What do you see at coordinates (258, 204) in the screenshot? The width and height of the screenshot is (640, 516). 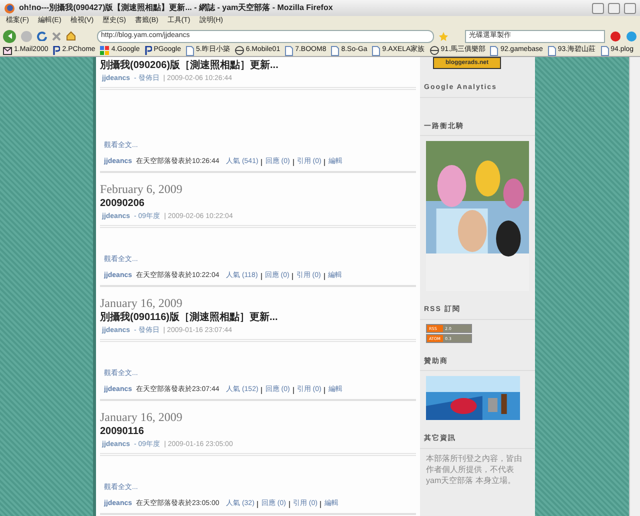 I see `post-title: 20090206` at bounding box center [258, 204].